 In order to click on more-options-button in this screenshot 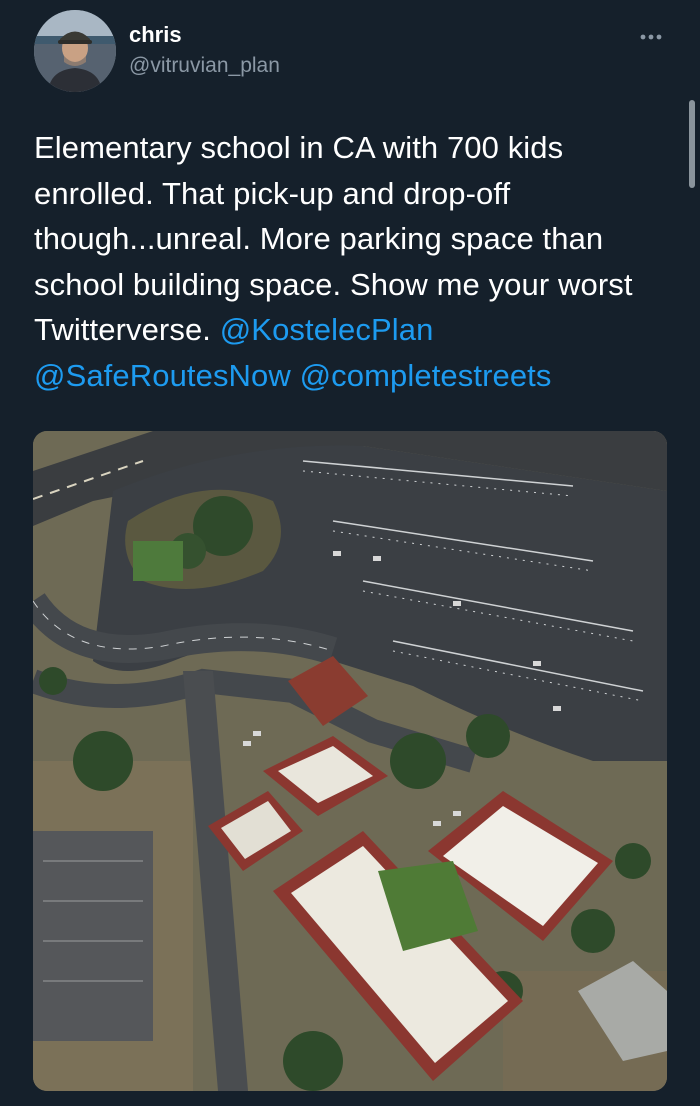, I will do `click(652, 37)`.